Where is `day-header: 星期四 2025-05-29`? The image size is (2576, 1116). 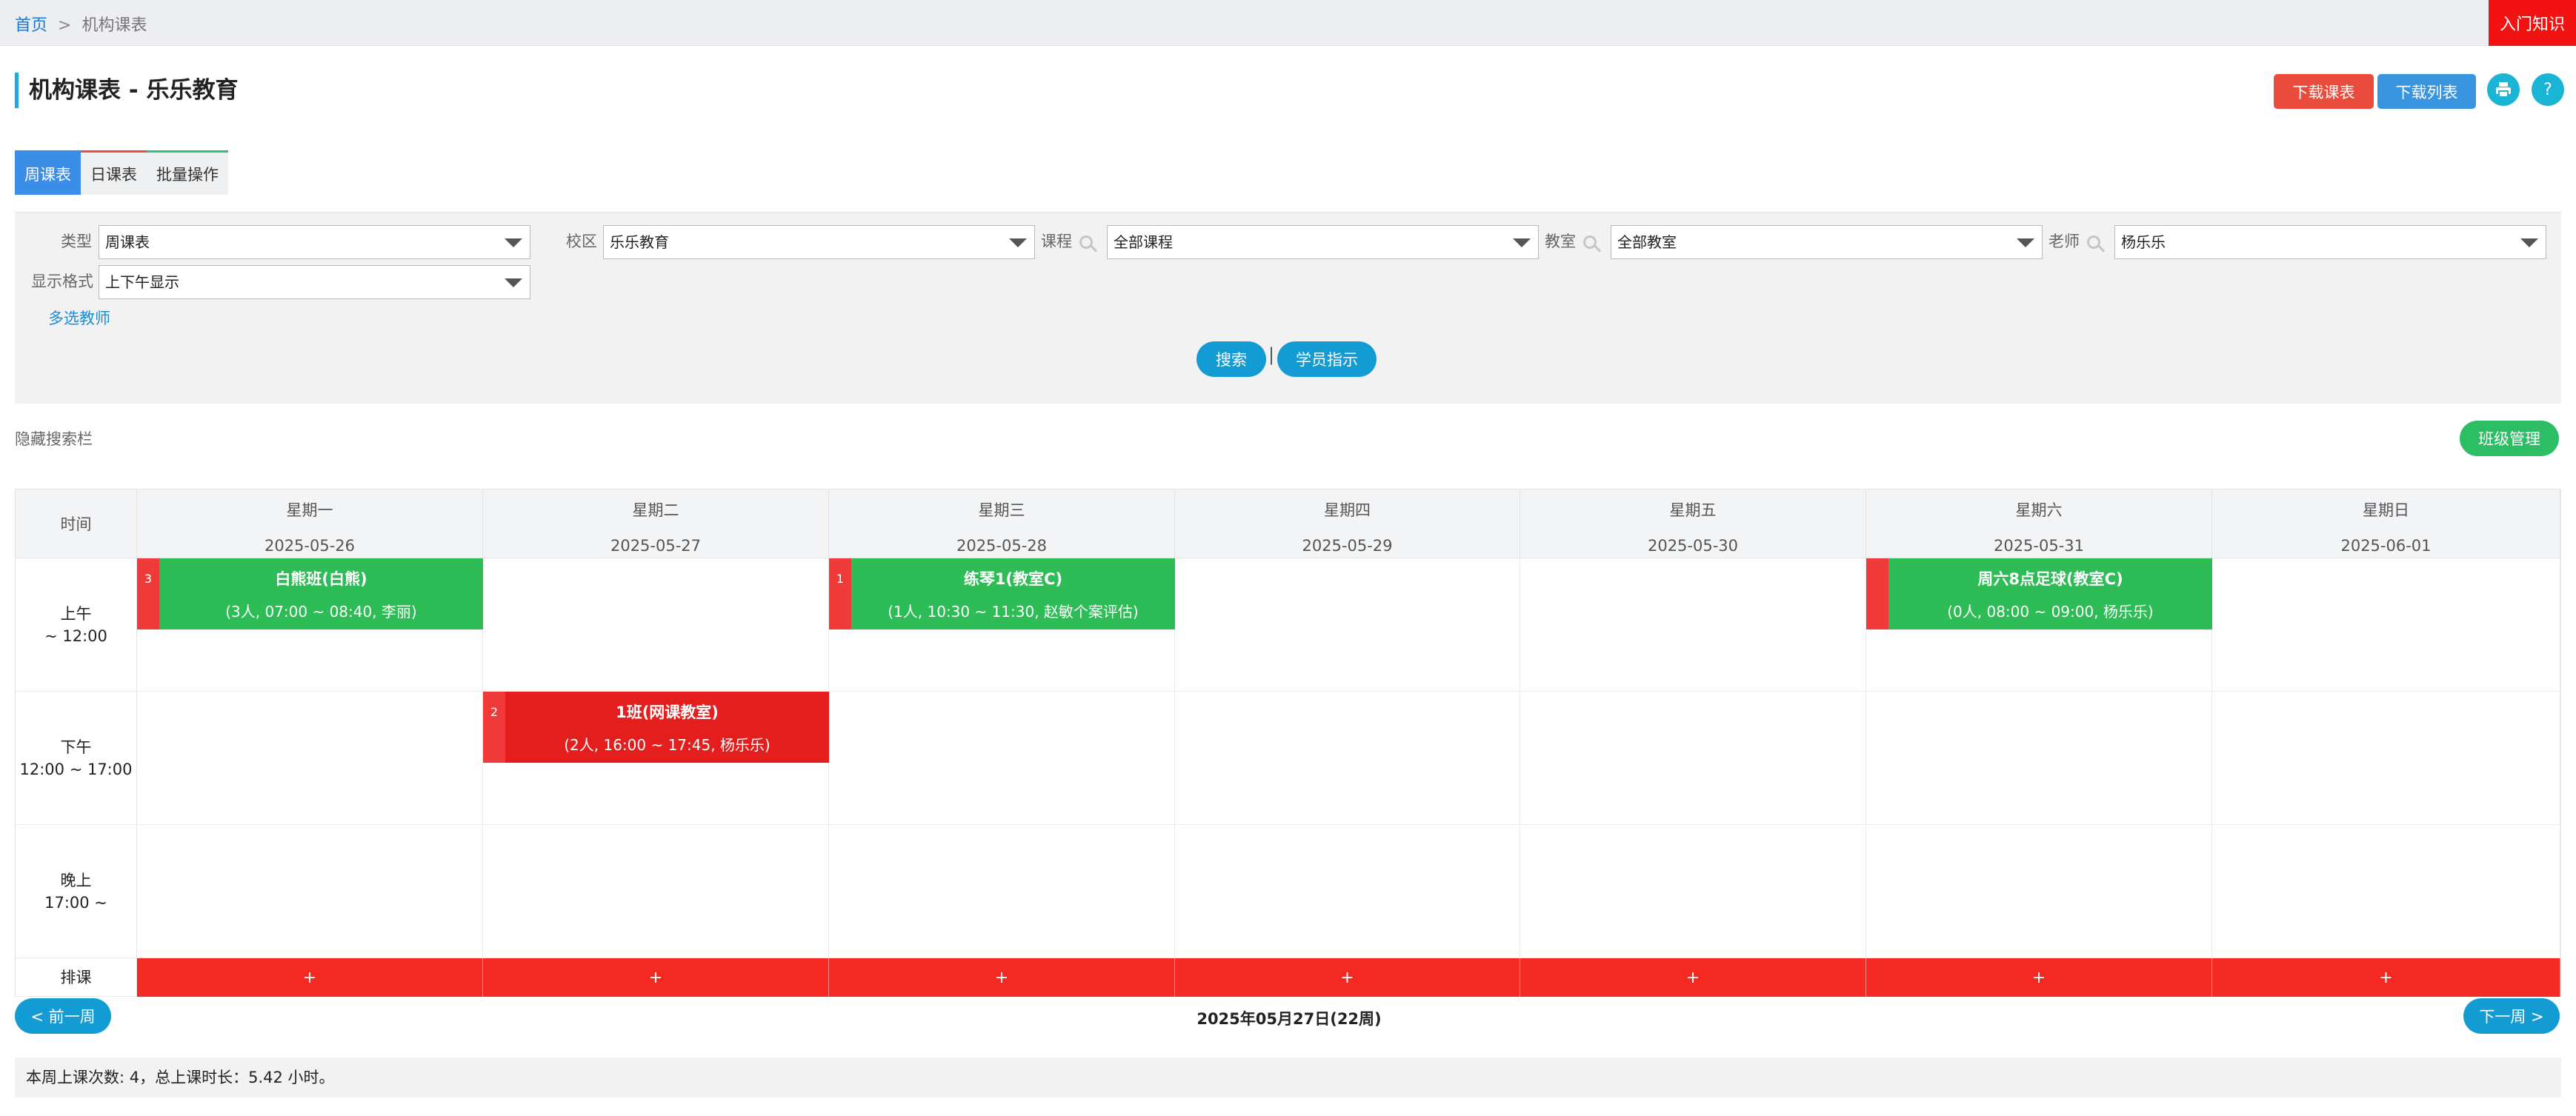 day-header: 星期四 2025-05-29 is located at coordinates (1347, 524).